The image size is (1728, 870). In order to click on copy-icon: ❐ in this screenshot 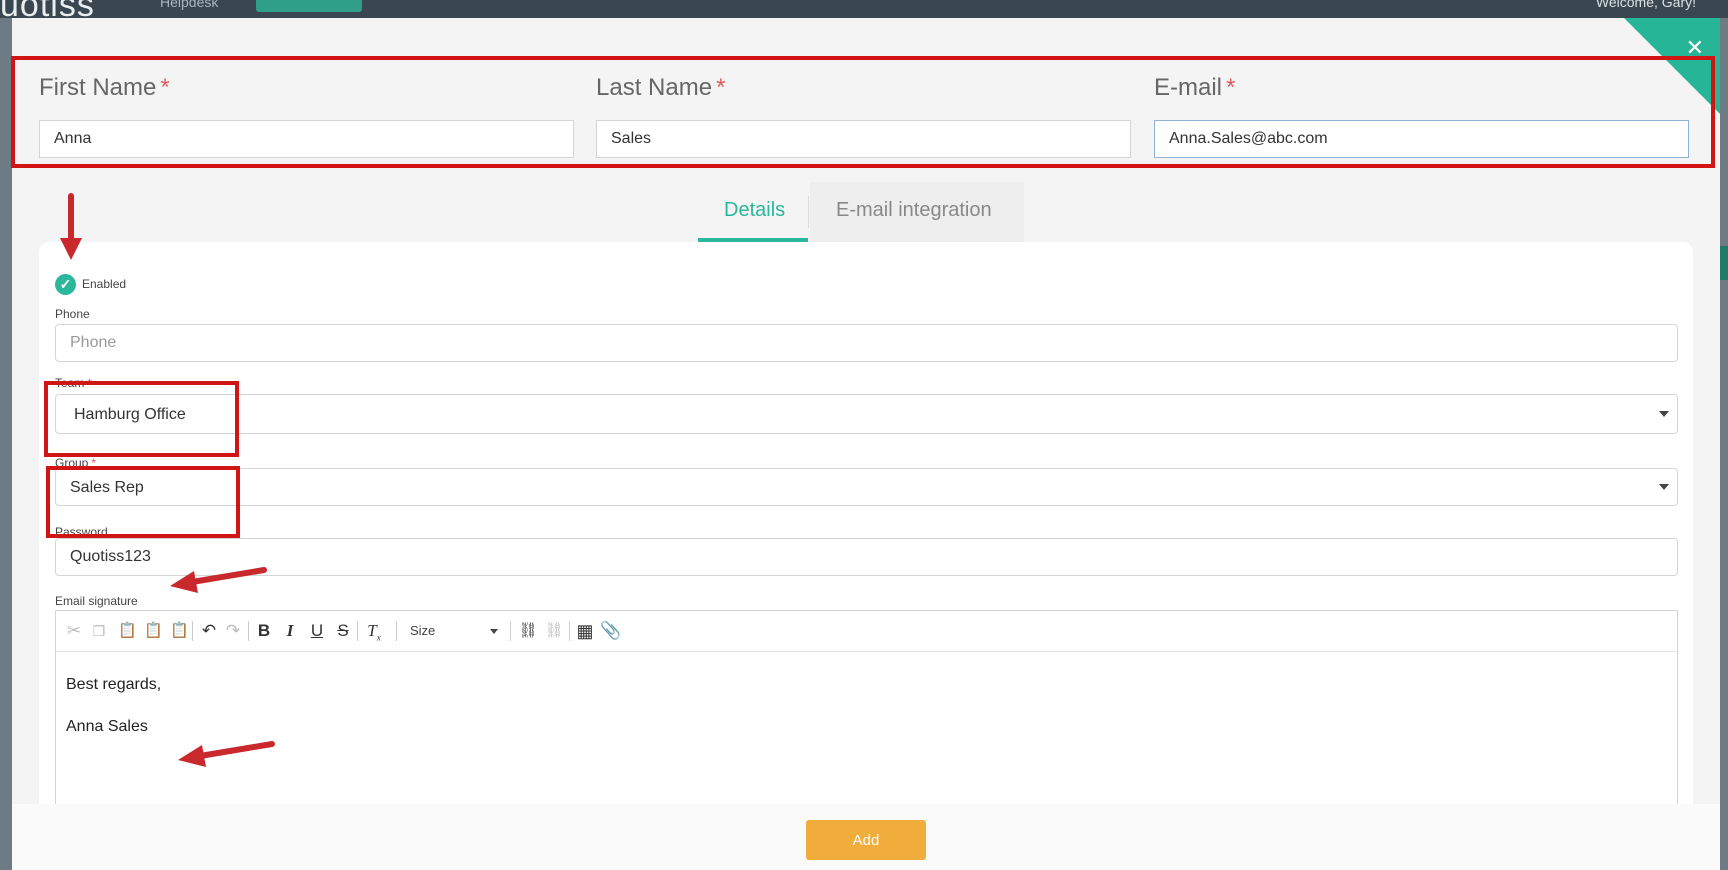, I will do `click(99, 631)`.